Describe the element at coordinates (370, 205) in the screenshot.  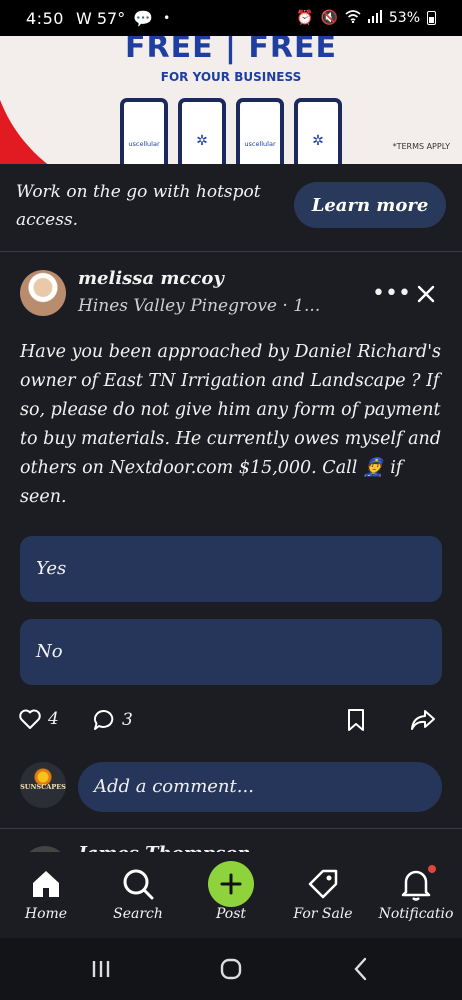
I see `learn-more-button: Learn more` at that location.